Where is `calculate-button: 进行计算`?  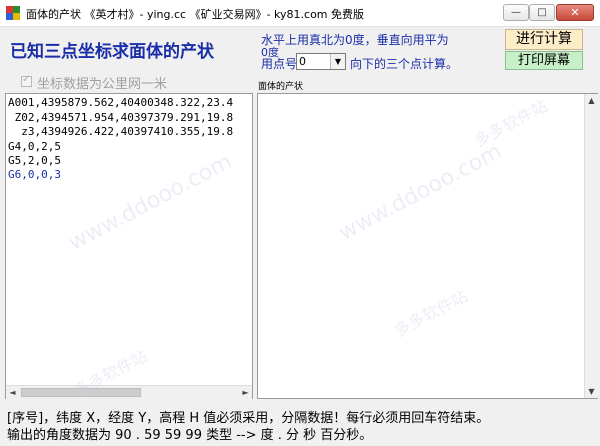 calculate-button: 进行计算 is located at coordinates (544, 39).